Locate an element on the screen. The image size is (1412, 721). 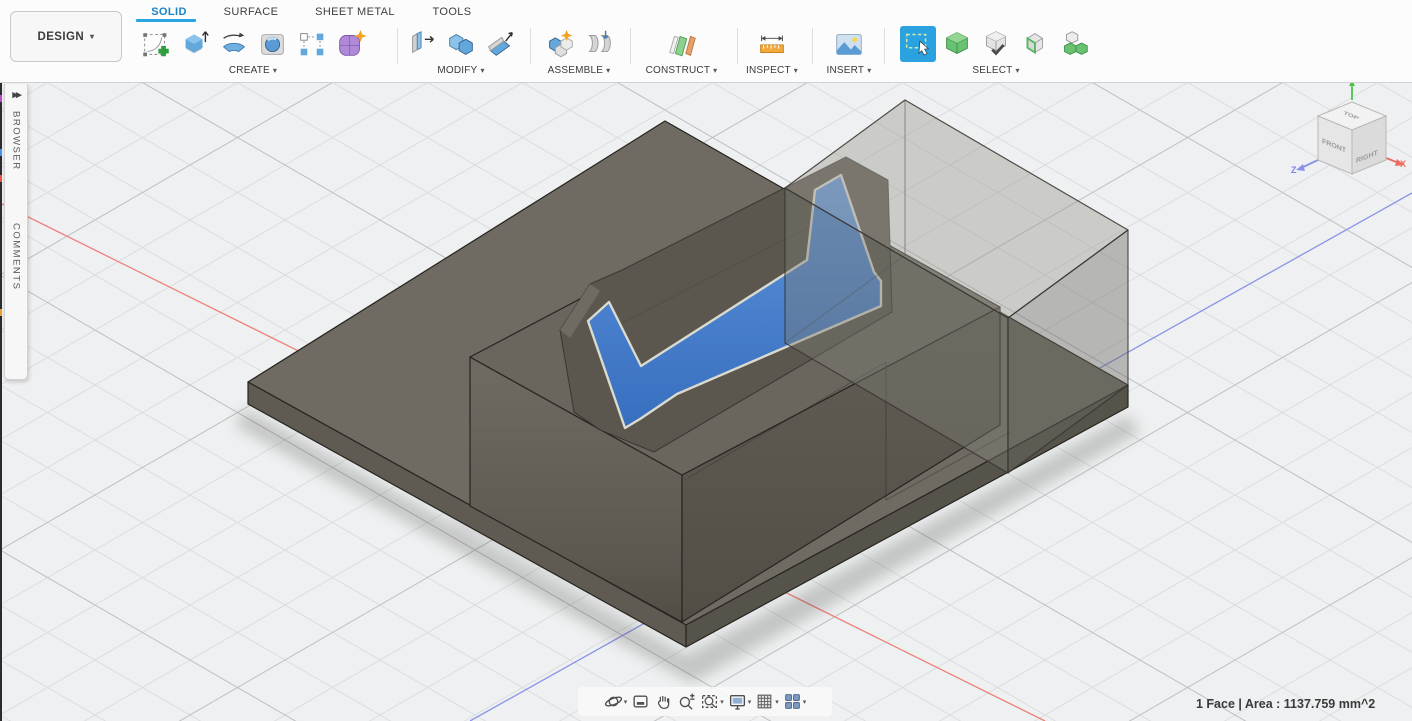
pan-button is located at coordinates (663, 701).